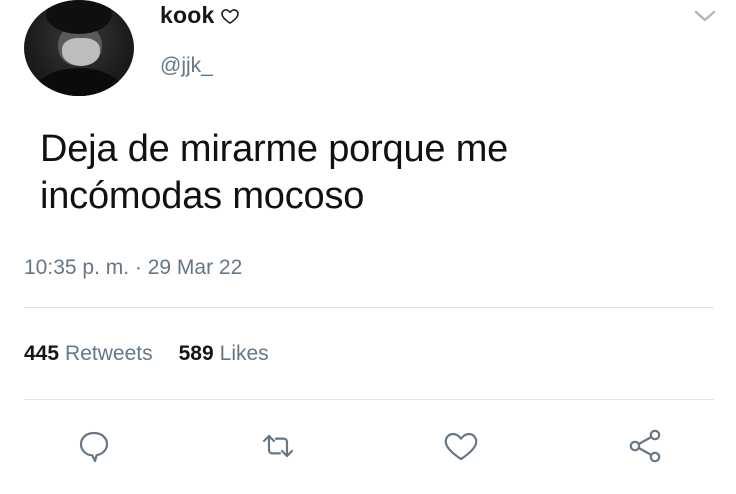  I want to click on share-button, so click(645, 446).